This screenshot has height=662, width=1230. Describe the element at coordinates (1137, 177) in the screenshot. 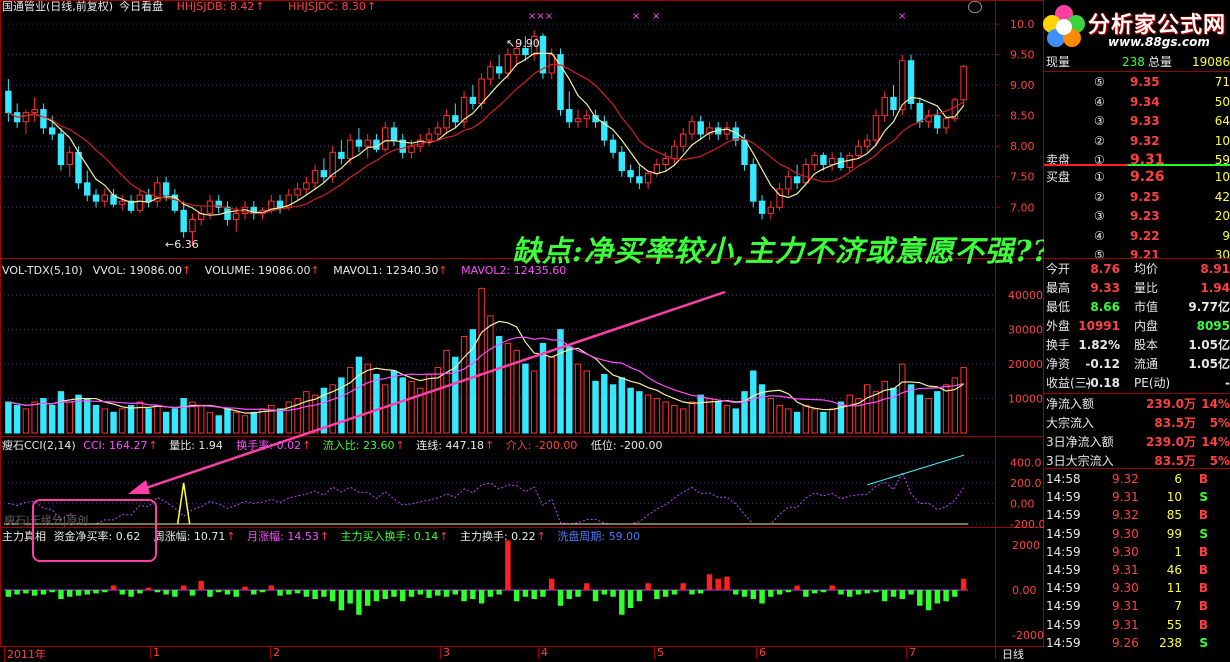

I see `bid-row: 买盘 ① 9.26 10` at that location.